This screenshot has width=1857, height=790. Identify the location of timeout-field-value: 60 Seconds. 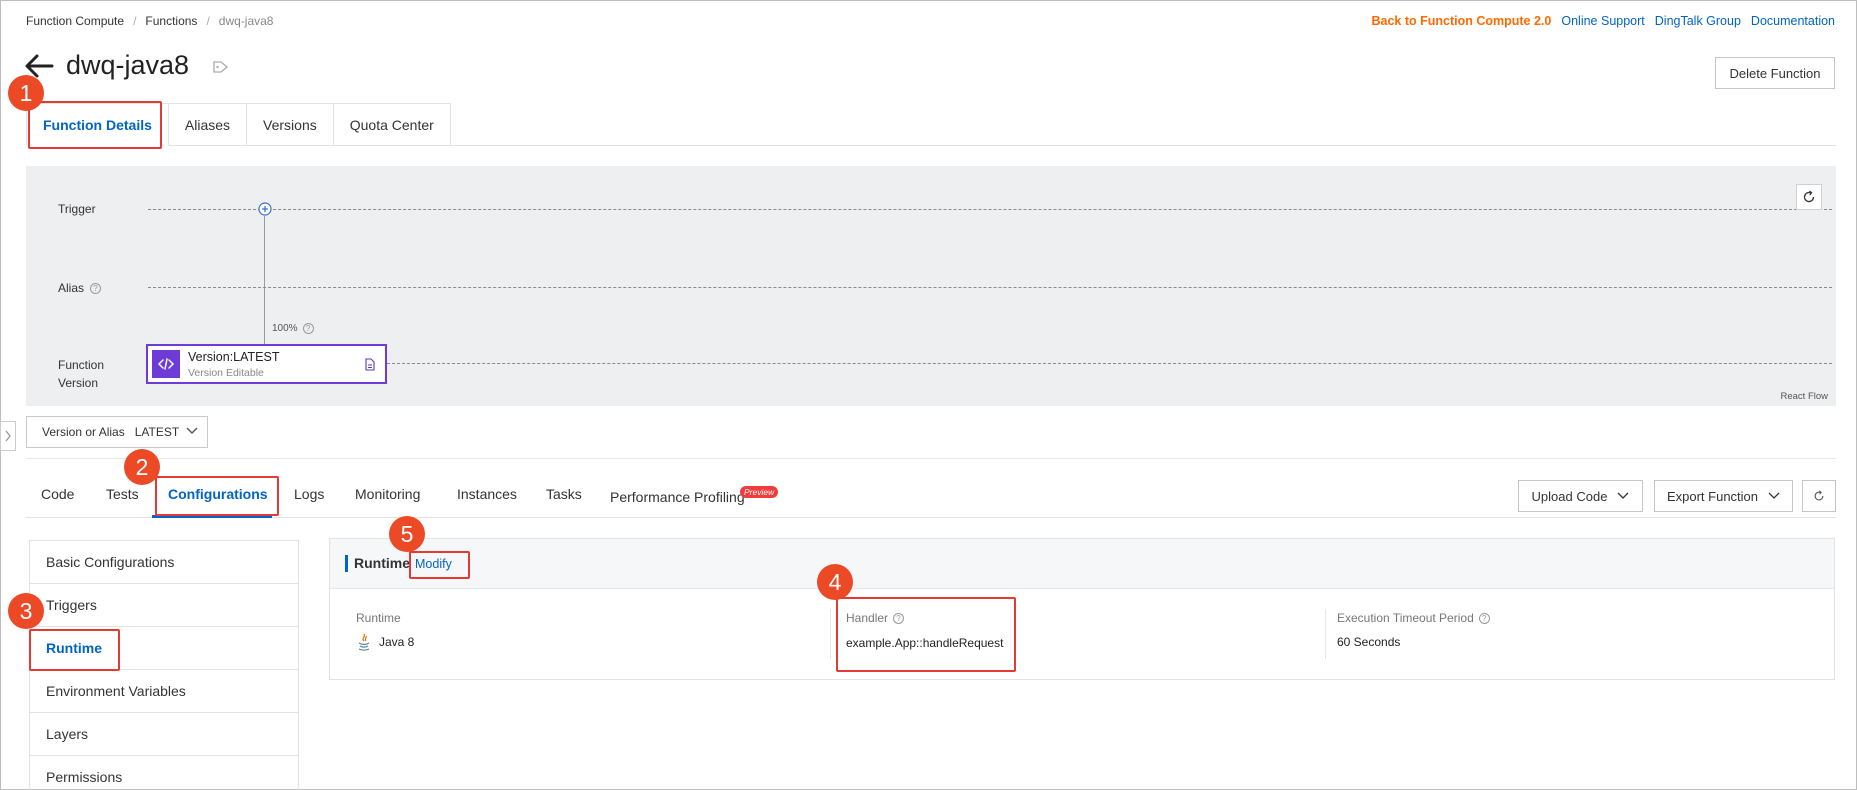
(1369, 642).